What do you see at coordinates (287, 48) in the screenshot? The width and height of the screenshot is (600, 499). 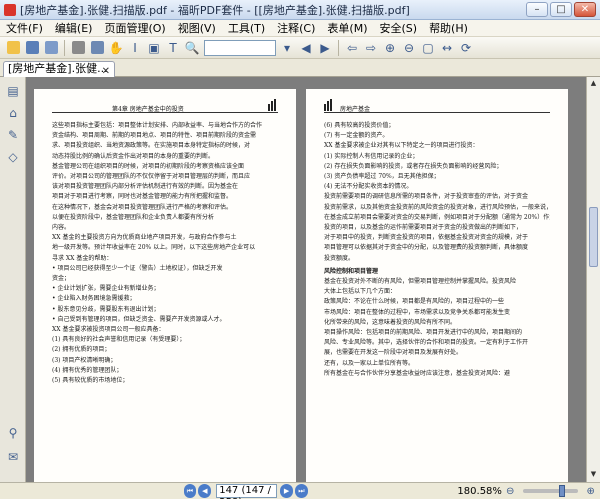 I see `find-icon: ▾` at bounding box center [287, 48].